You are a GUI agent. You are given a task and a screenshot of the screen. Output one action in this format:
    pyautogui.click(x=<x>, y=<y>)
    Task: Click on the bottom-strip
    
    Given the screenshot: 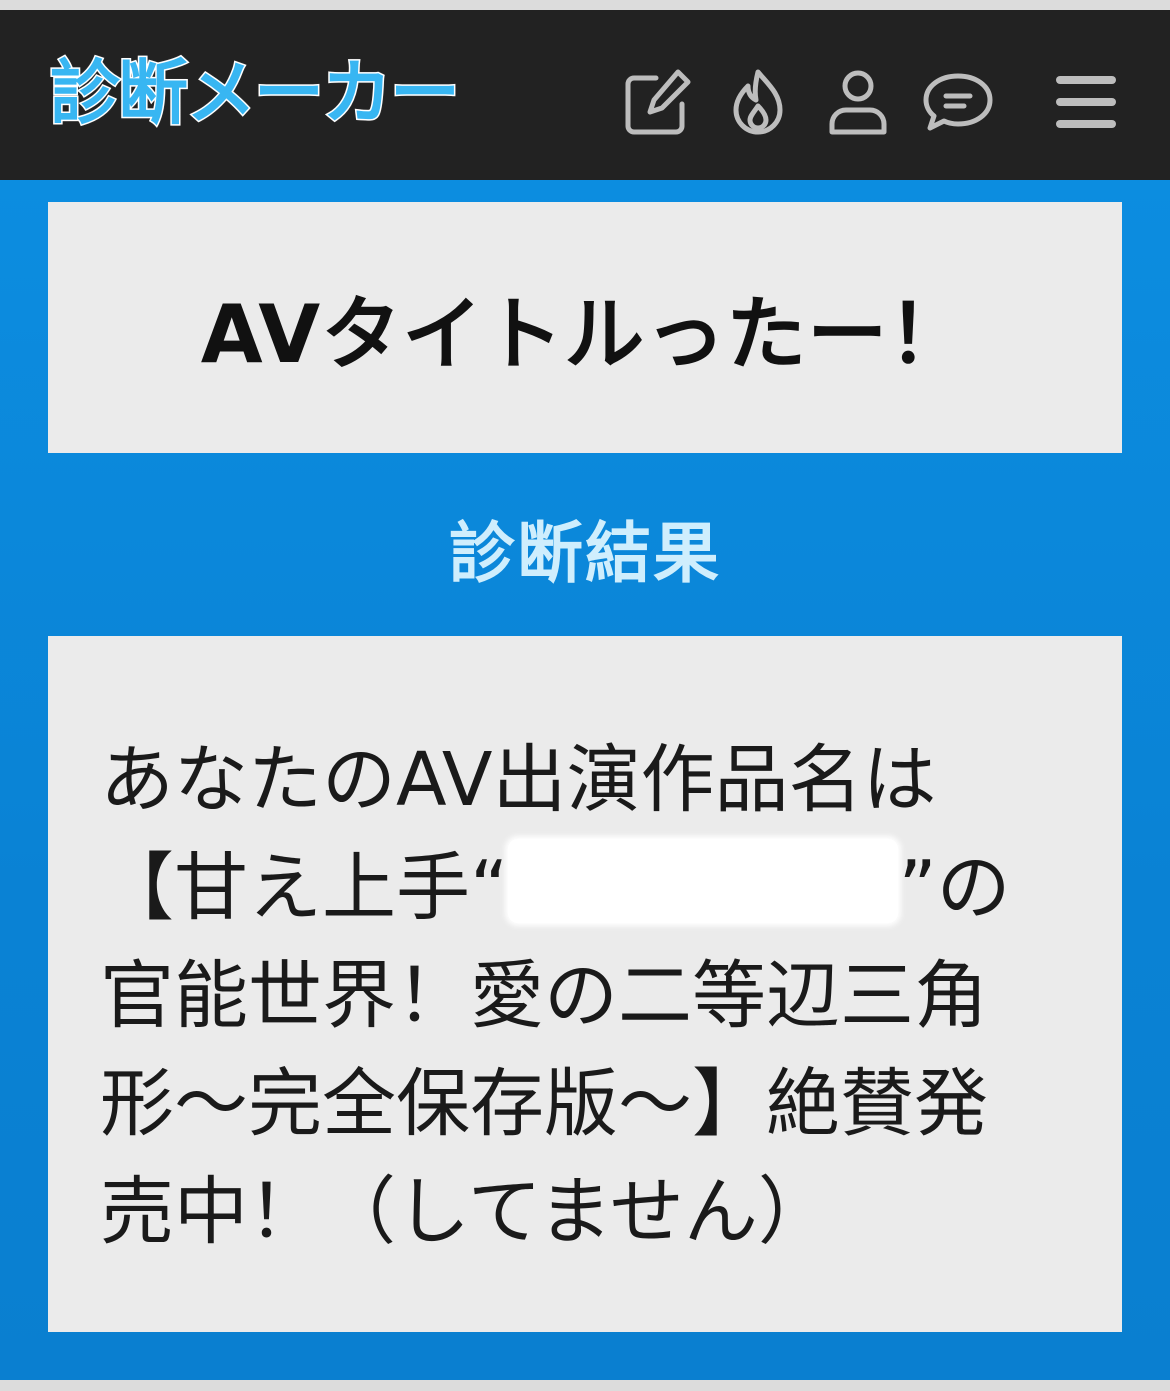 What is the action you would take?
    pyautogui.click(x=585, y=1385)
    